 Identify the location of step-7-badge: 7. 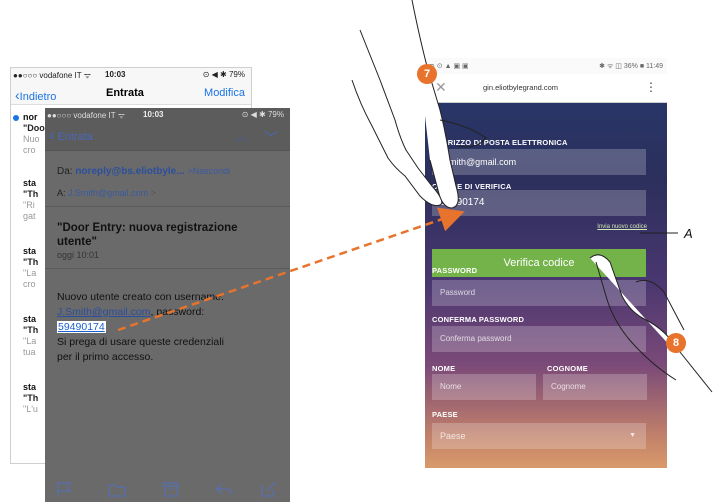
(427, 74).